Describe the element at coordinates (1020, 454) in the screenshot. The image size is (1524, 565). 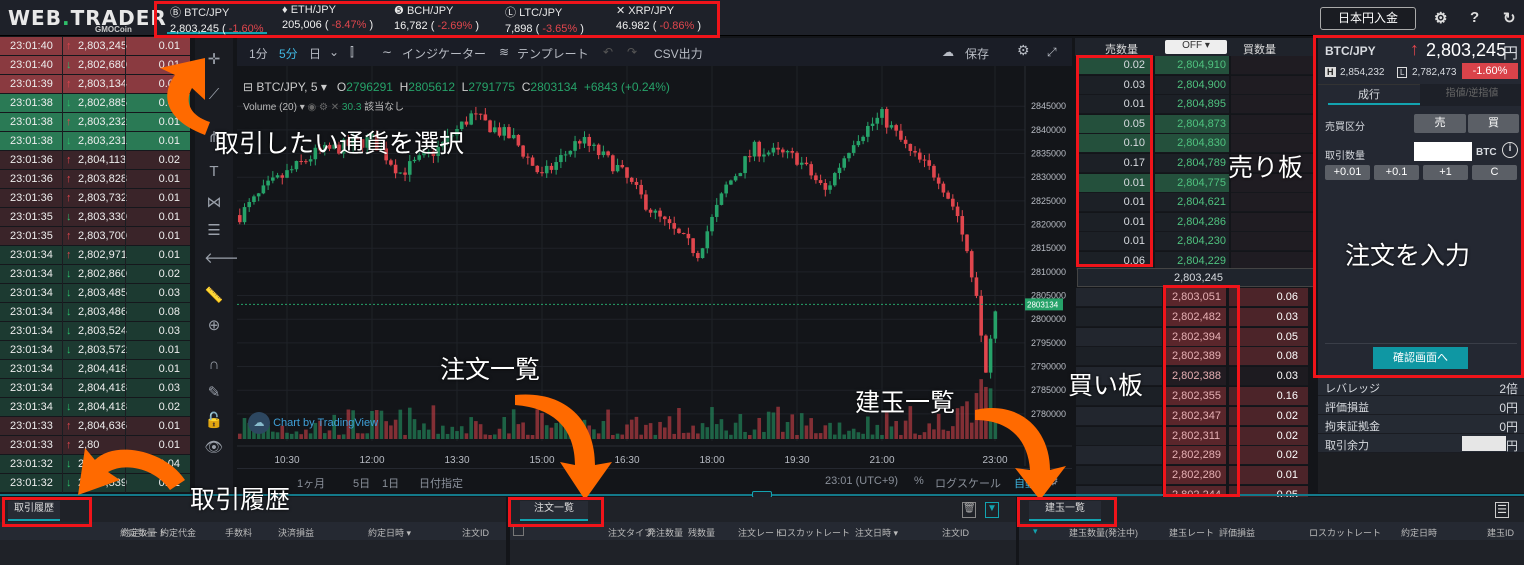
I see `arrow-positions` at that location.